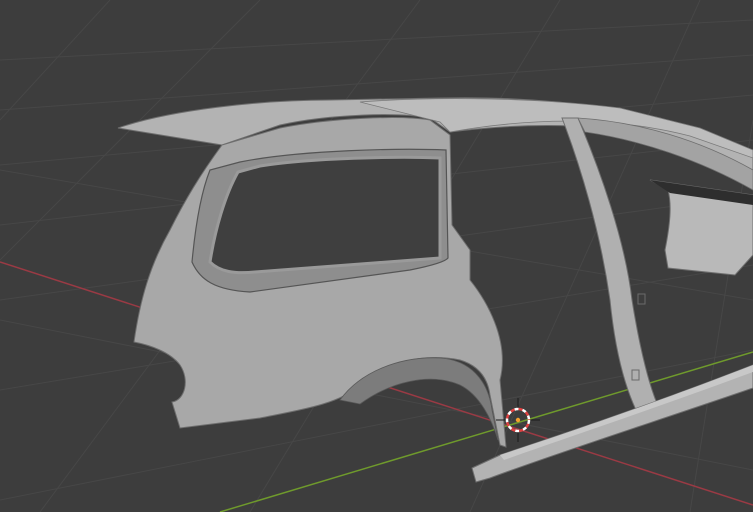 The width and height of the screenshot is (753, 512). What do you see at coordinates (641, 299) in the screenshot?
I see `b-pillar-hinge-upper` at bounding box center [641, 299].